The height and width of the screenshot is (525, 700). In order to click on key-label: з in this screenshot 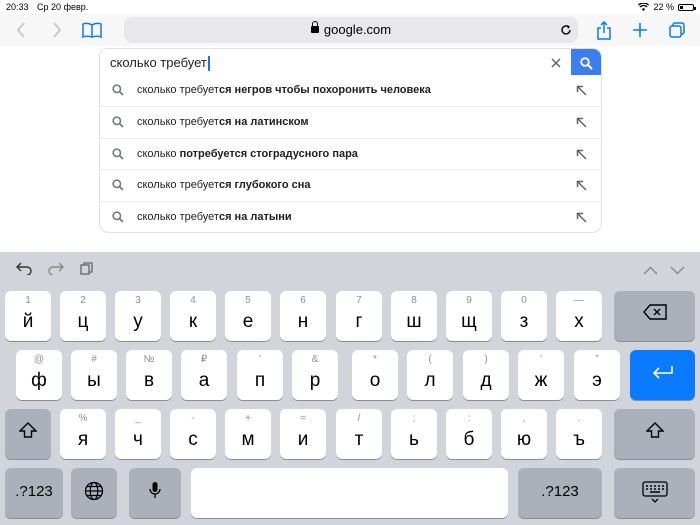, I will do `click(524, 321)`.